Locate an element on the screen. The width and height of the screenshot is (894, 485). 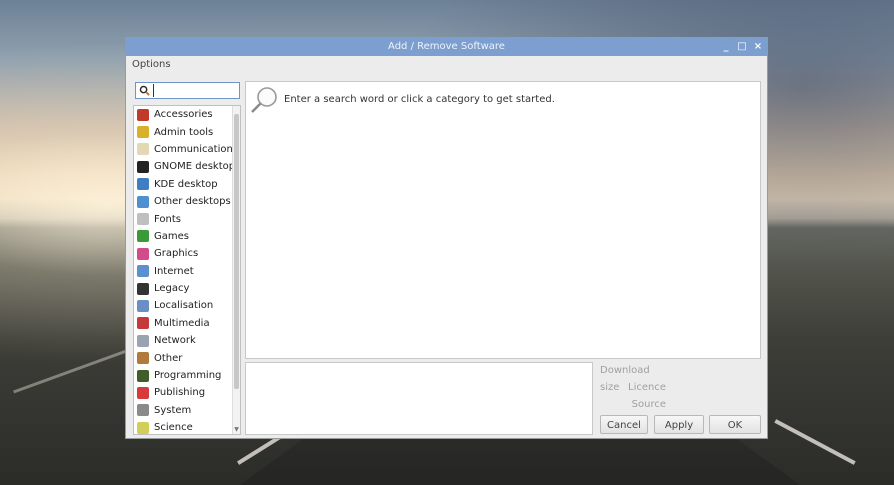
search-field is located at coordinates (187, 90).